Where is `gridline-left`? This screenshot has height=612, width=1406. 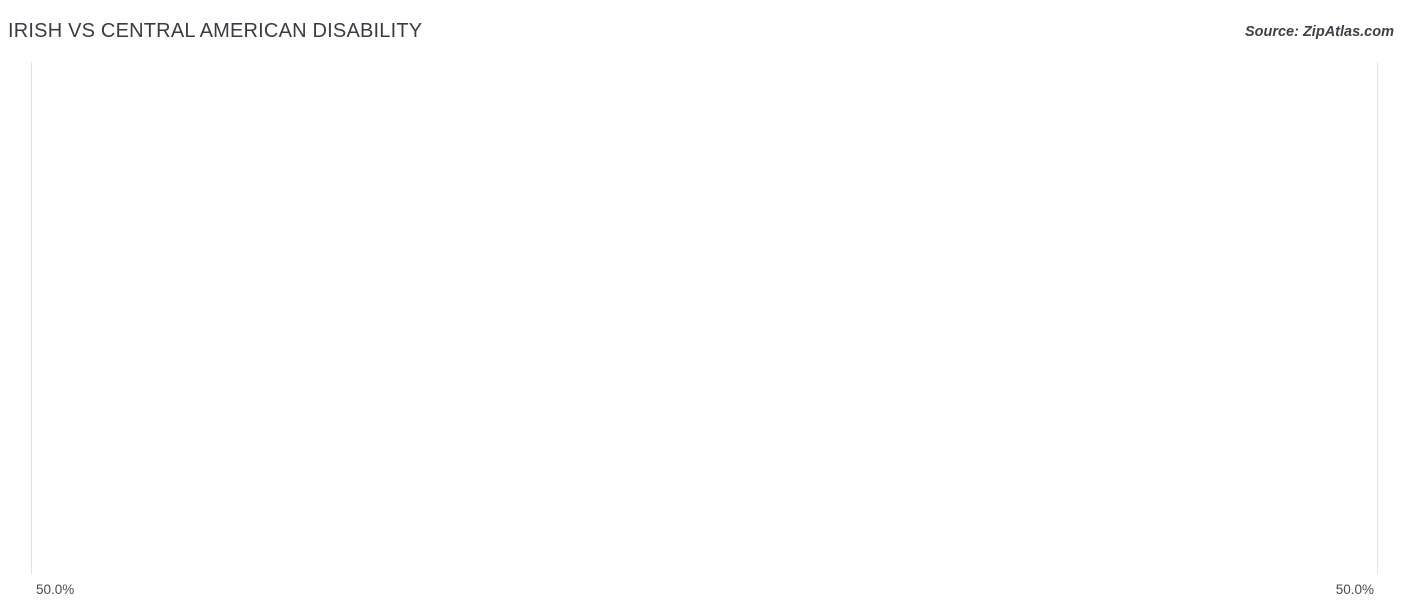
gridline-left is located at coordinates (31, 318).